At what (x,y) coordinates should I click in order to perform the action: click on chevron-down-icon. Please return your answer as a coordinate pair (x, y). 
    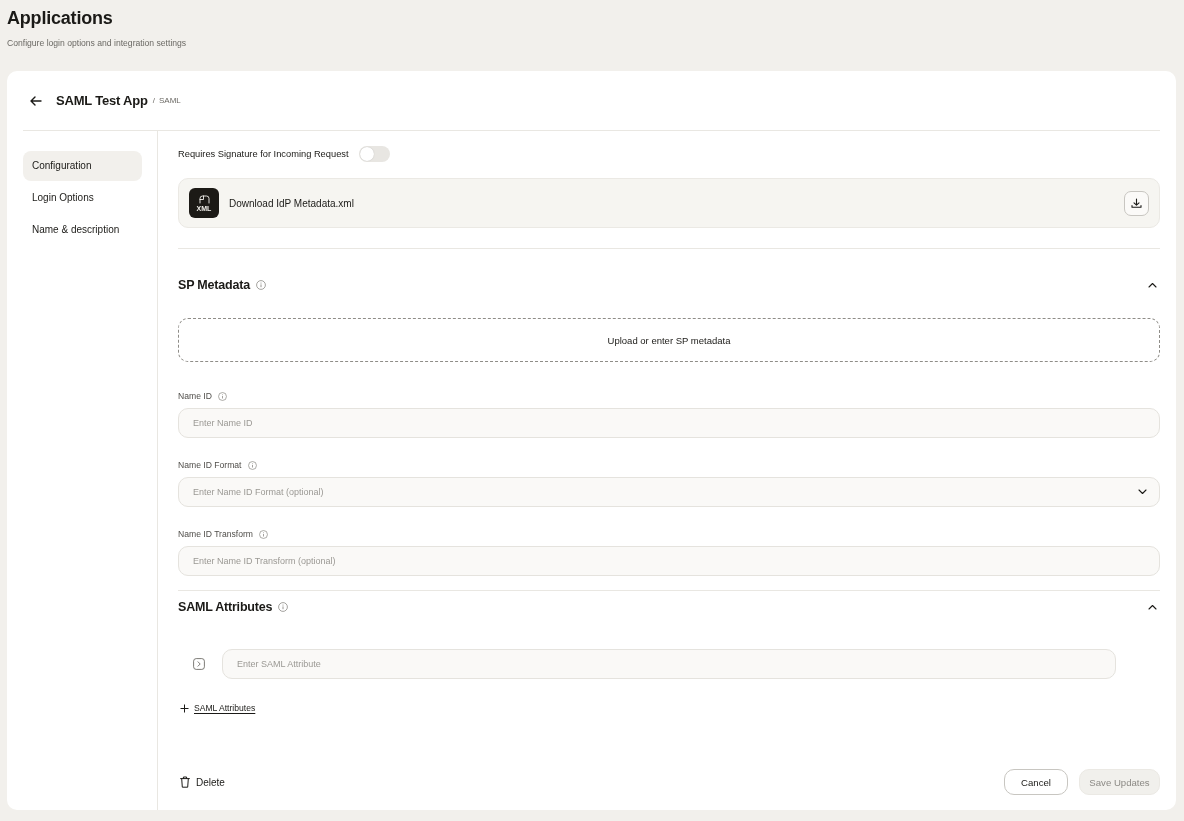
    Looking at the image, I should click on (1142, 492).